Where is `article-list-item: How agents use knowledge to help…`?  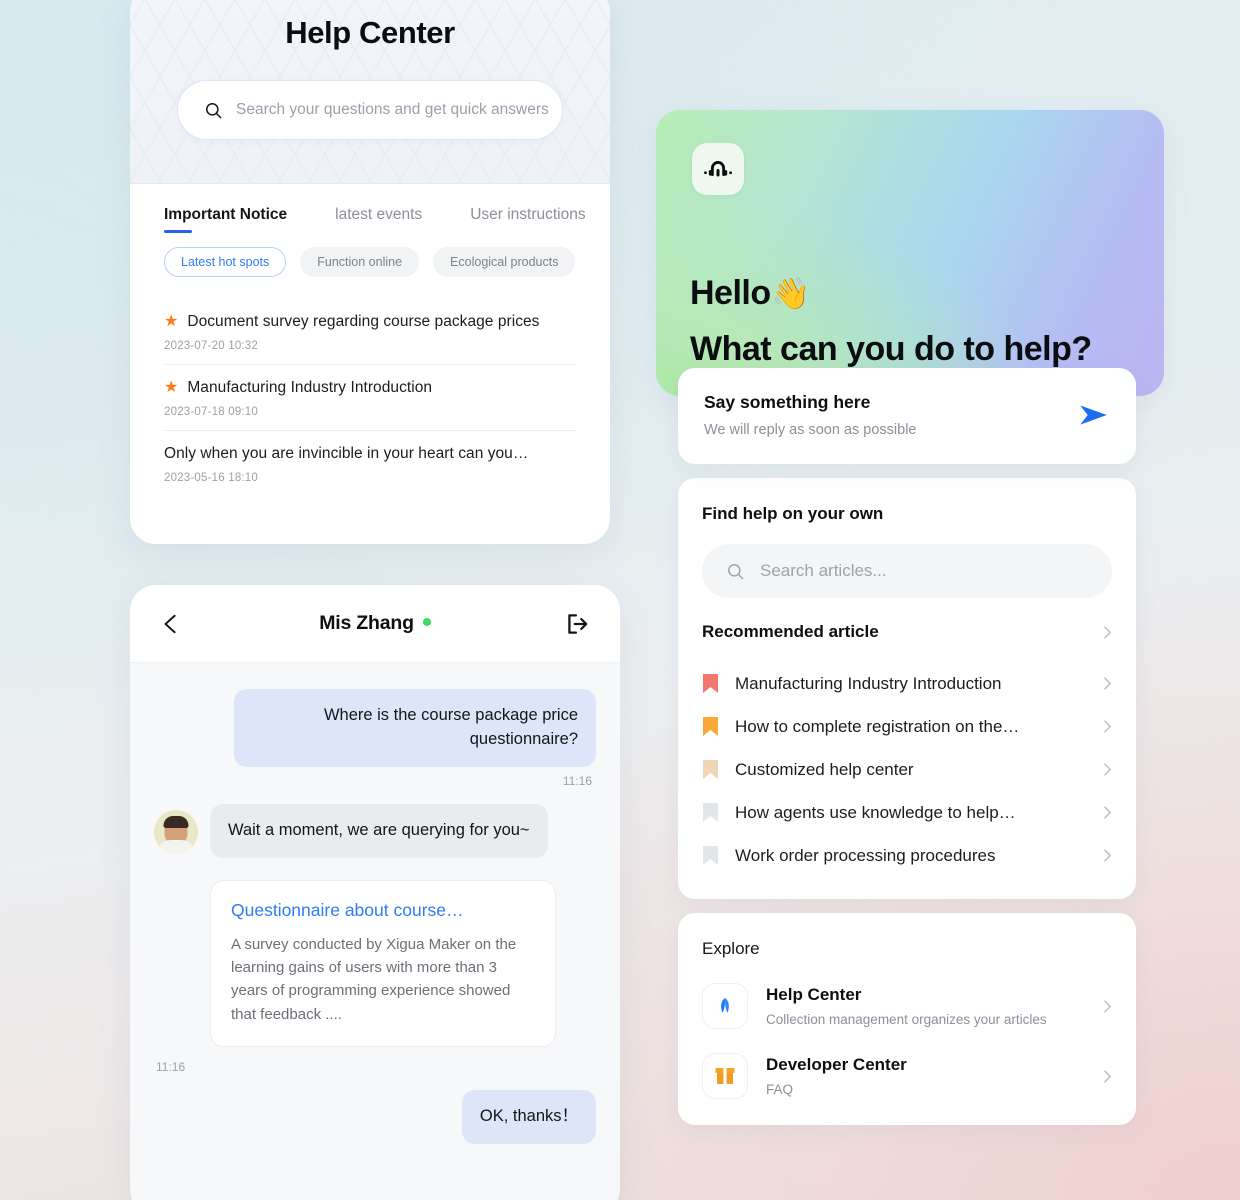
article-list-item: How agents use knowledge to help… is located at coordinates (907, 812).